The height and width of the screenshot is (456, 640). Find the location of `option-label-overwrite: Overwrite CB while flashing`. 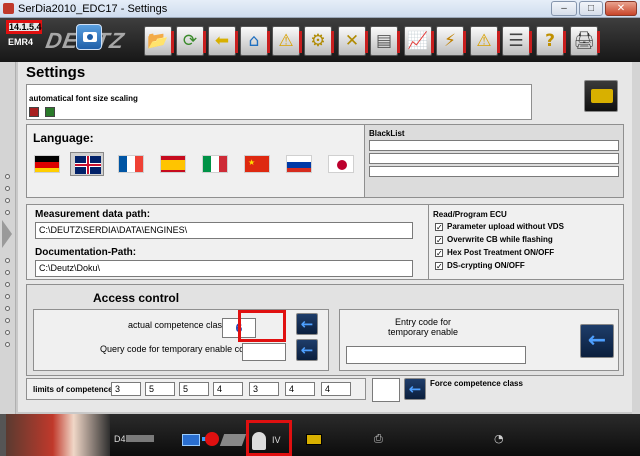

option-label-overwrite: Overwrite CB while flashing is located at coordinates (500, 239).